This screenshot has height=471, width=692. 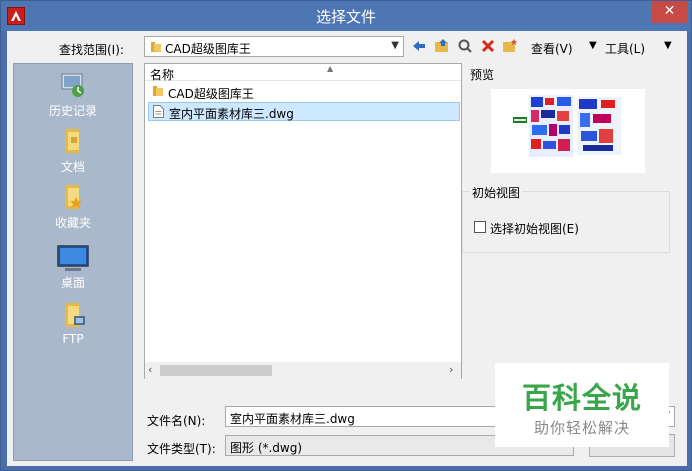 I want to click on chevron-down-icon: ▼, so click(x=395, y=45).